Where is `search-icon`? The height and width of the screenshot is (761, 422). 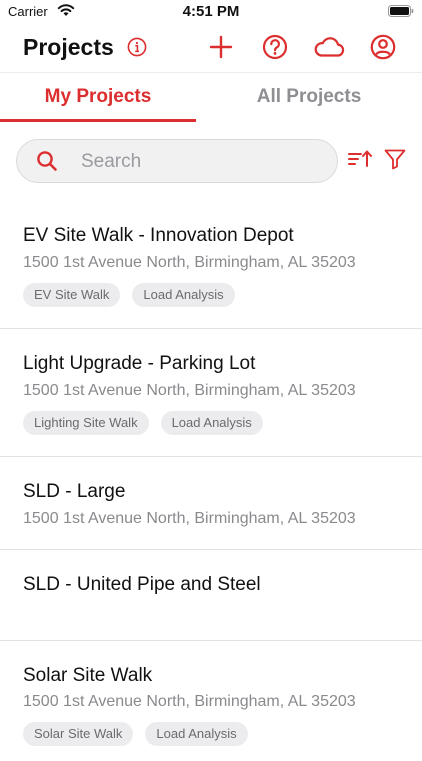
search-icon is located at coordinates (47, 161).